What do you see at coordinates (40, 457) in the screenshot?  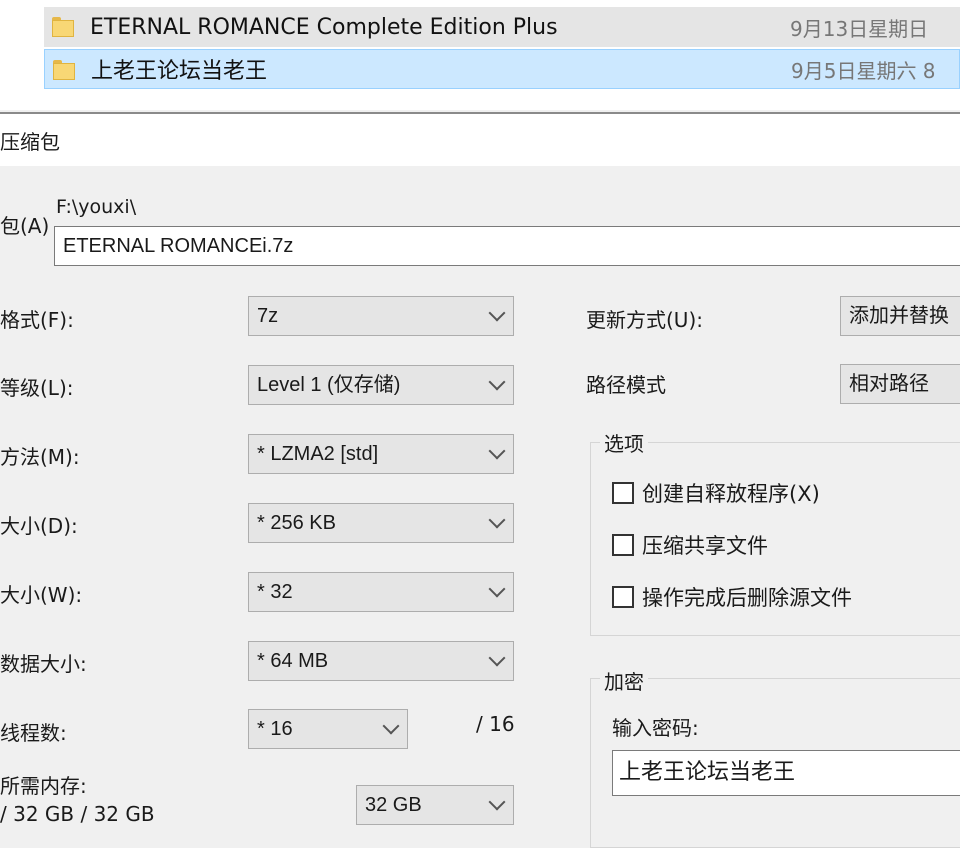 I see `method-label: 方法(M):` at bounding box center [40, 457].